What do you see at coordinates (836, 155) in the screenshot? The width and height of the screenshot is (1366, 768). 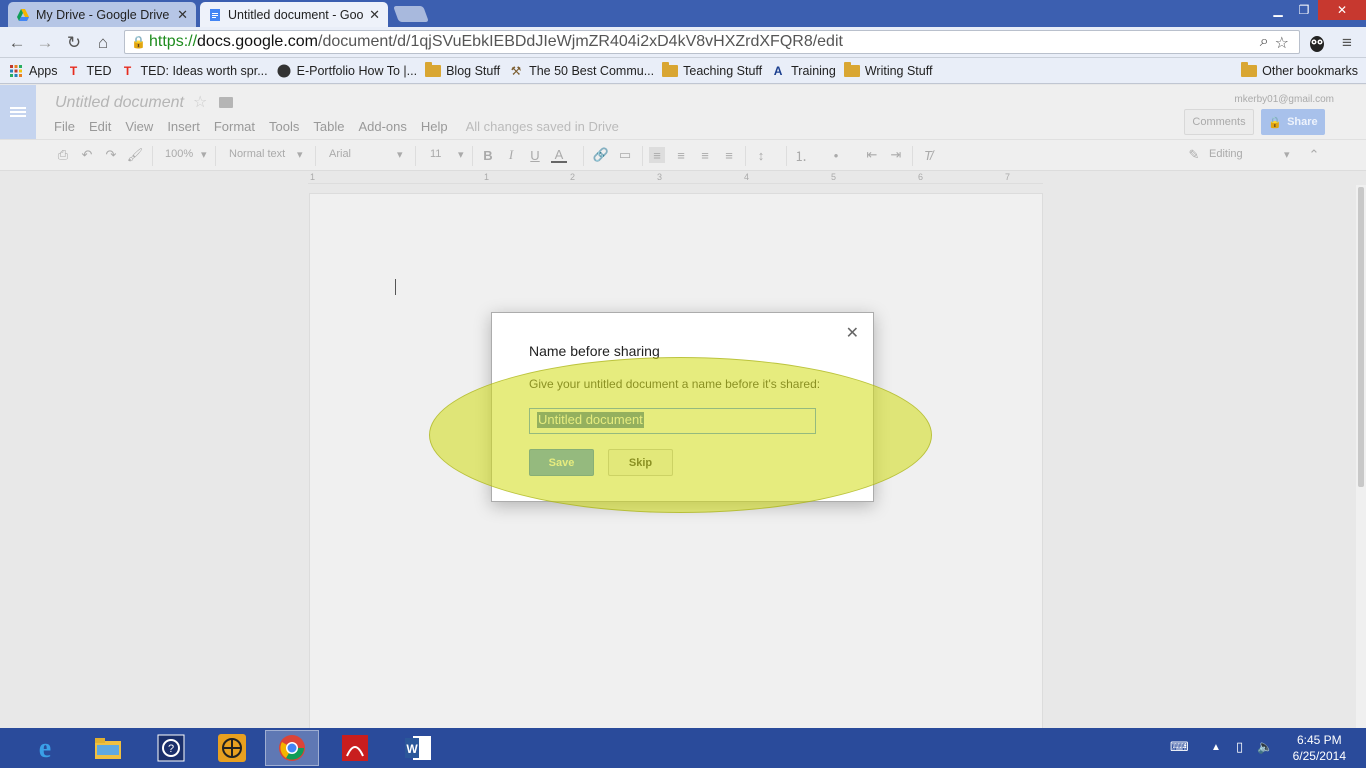 I see `bulleted-list-icon: •` at bounding box center [836, 155].